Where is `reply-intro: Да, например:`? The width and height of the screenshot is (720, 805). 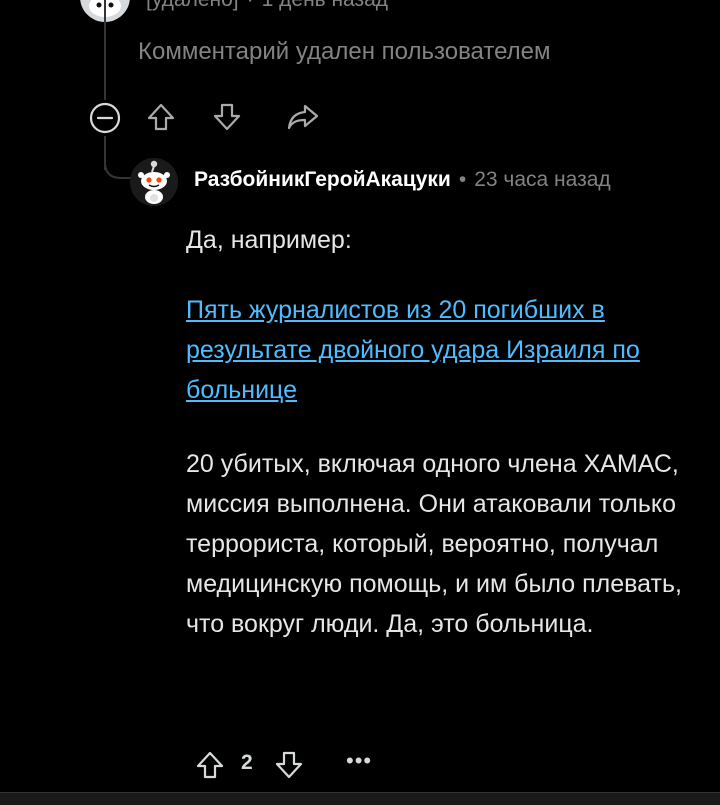
reply-intro: Да, например: is located at coordinates (269, 240).